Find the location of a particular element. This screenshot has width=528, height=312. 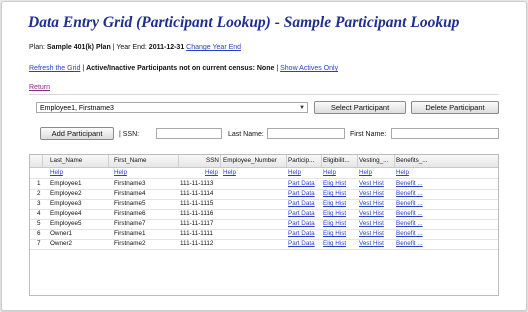

cell-ssn: 111-11-1117 is located at coordinates (197, 223).